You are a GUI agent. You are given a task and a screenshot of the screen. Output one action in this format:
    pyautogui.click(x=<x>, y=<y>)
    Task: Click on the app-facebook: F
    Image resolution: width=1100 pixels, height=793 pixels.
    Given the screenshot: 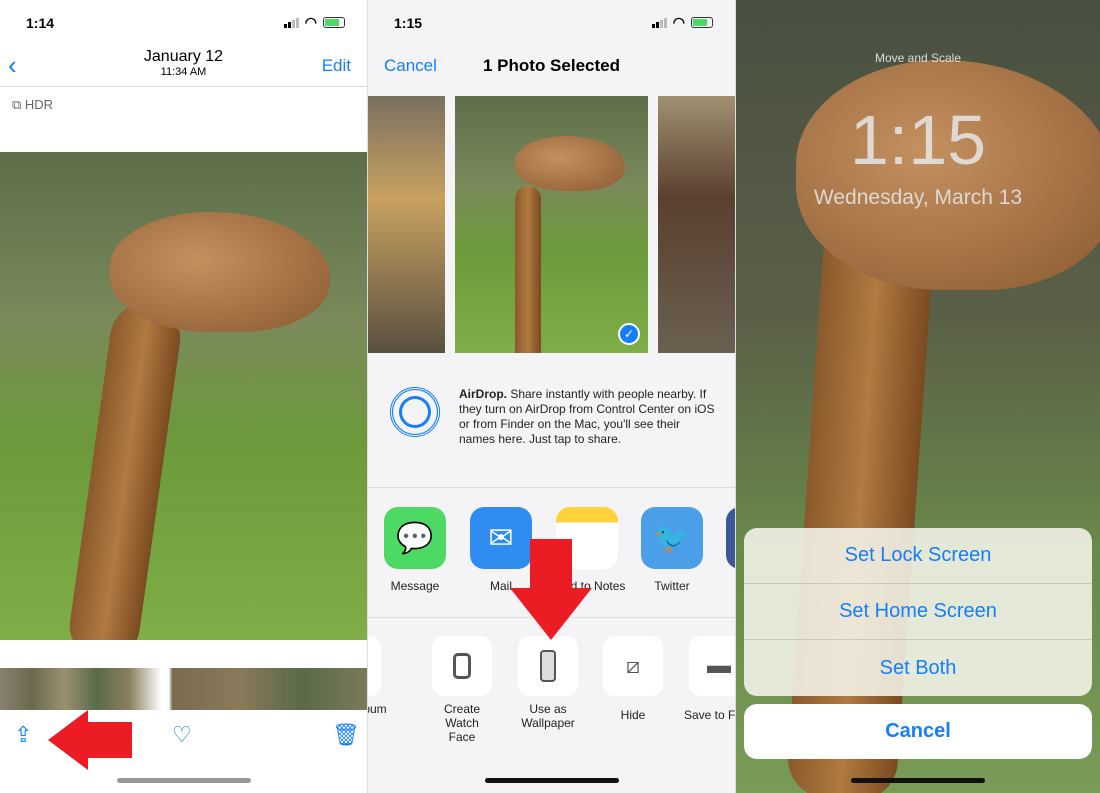 What is the action you would take?
    pyautogui.click(x=730, y=550)
    